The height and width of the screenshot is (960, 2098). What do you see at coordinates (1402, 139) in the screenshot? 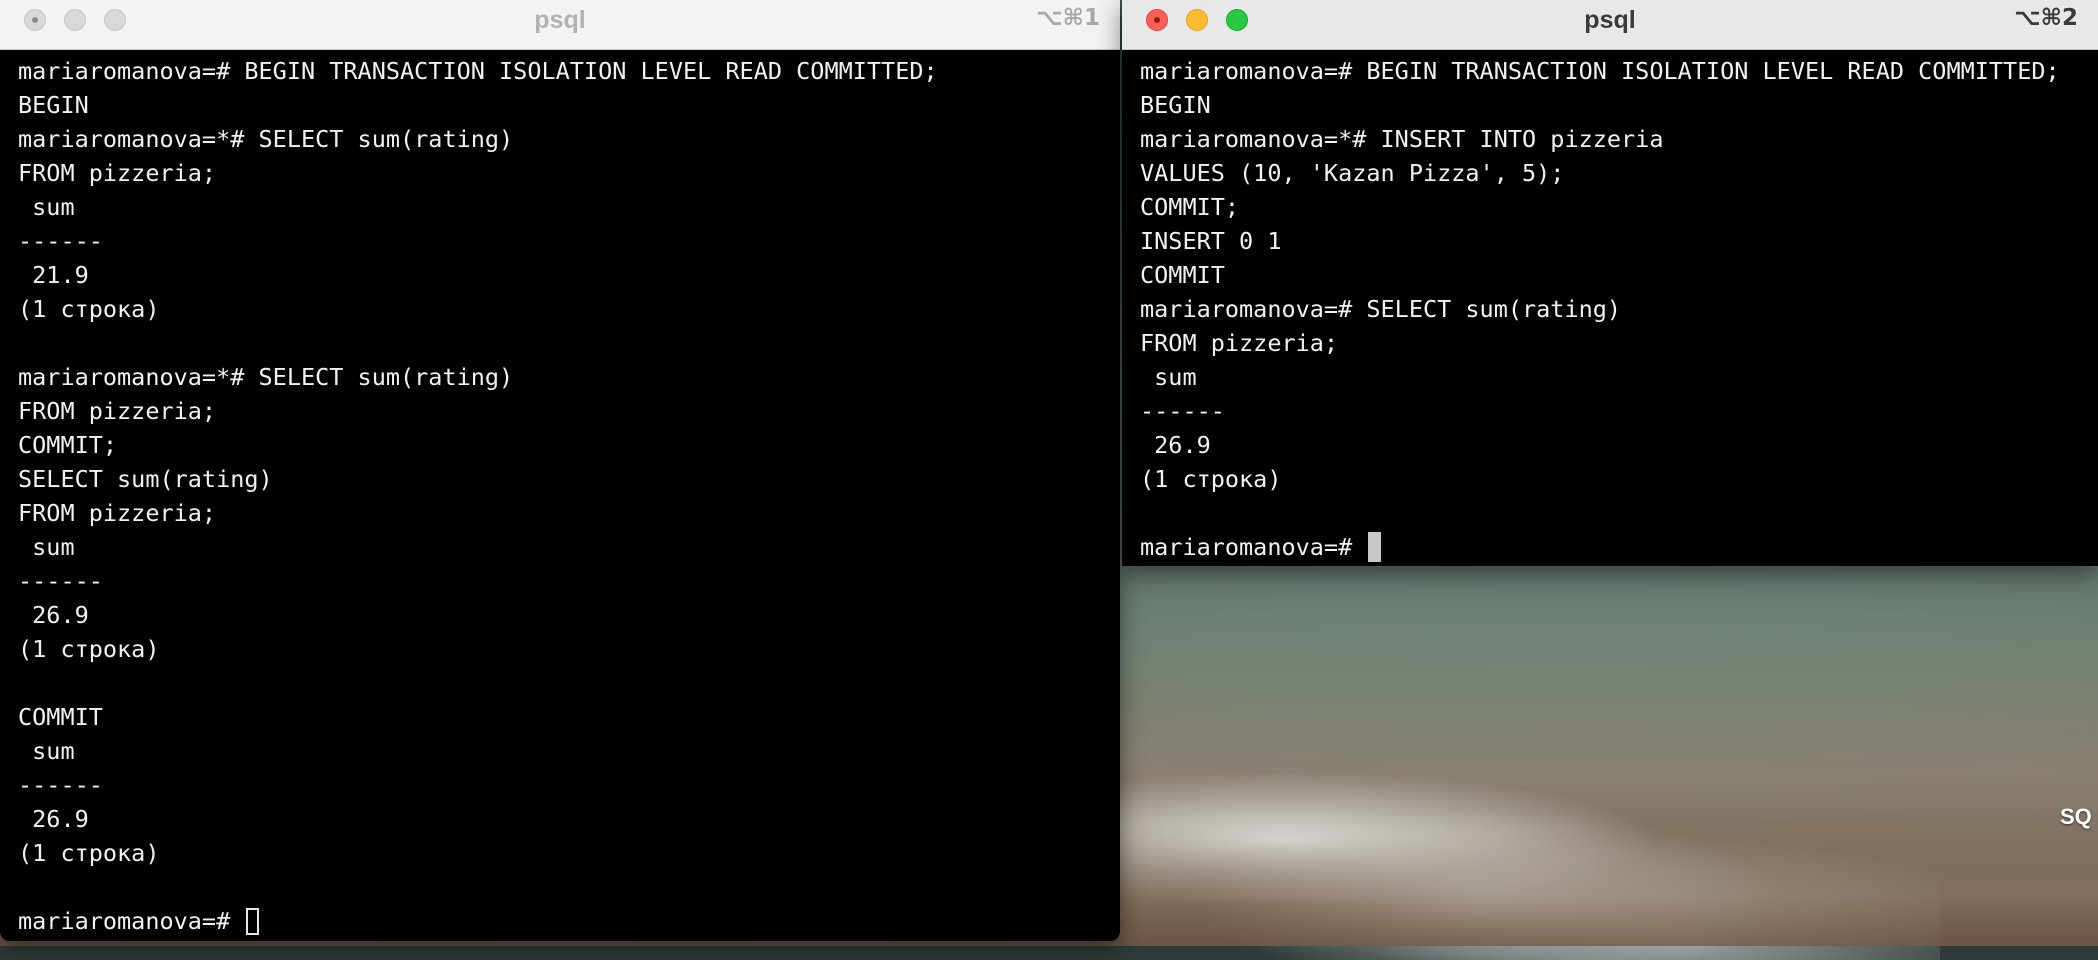
I see `terminal-line: mariaromanova=*# INSERT INTO pizzeria` at bounding box center [1402, 139].